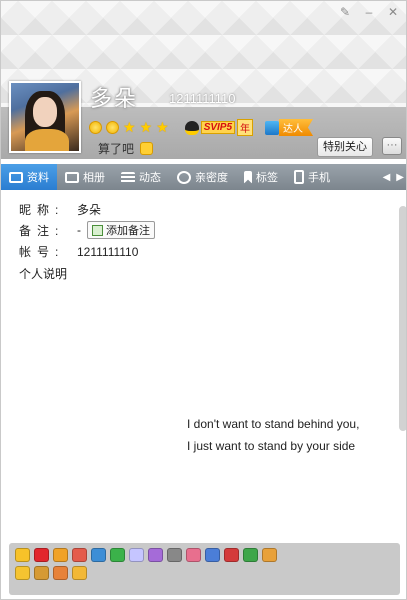  Describe the element at coordinates (394, 177) in the screenshot. I see `tab-scroll-arrows: ◀ ▶` at that location.